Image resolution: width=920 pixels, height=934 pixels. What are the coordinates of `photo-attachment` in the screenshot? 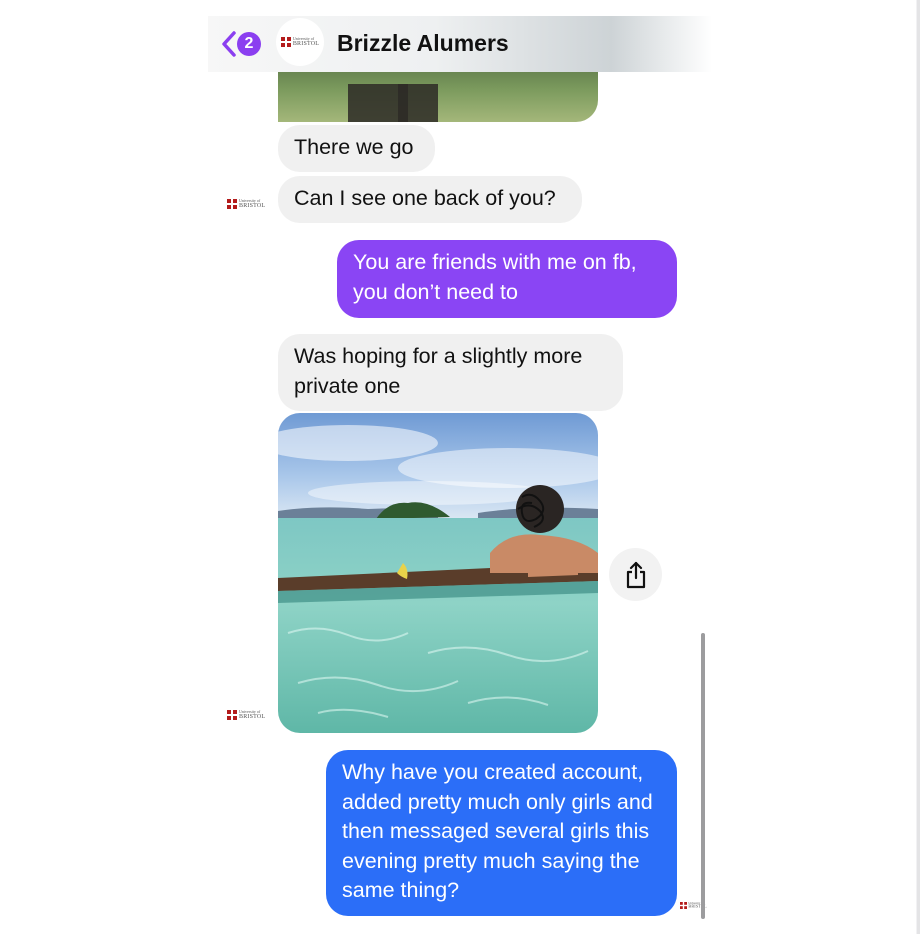 It's located at (438, 573).